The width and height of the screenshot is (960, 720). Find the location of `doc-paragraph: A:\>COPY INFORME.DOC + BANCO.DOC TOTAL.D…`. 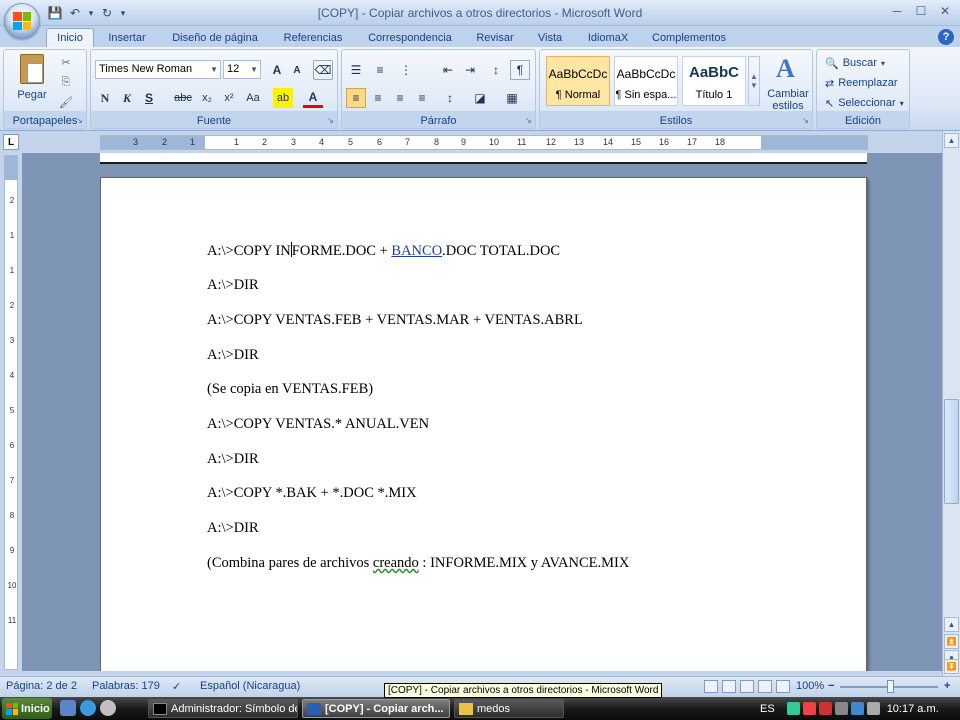

doc-paragraph: A:\>COPY INFORME.DOC + BANCO.DOC TOTAL.D… is located at coordinates (383, 251).